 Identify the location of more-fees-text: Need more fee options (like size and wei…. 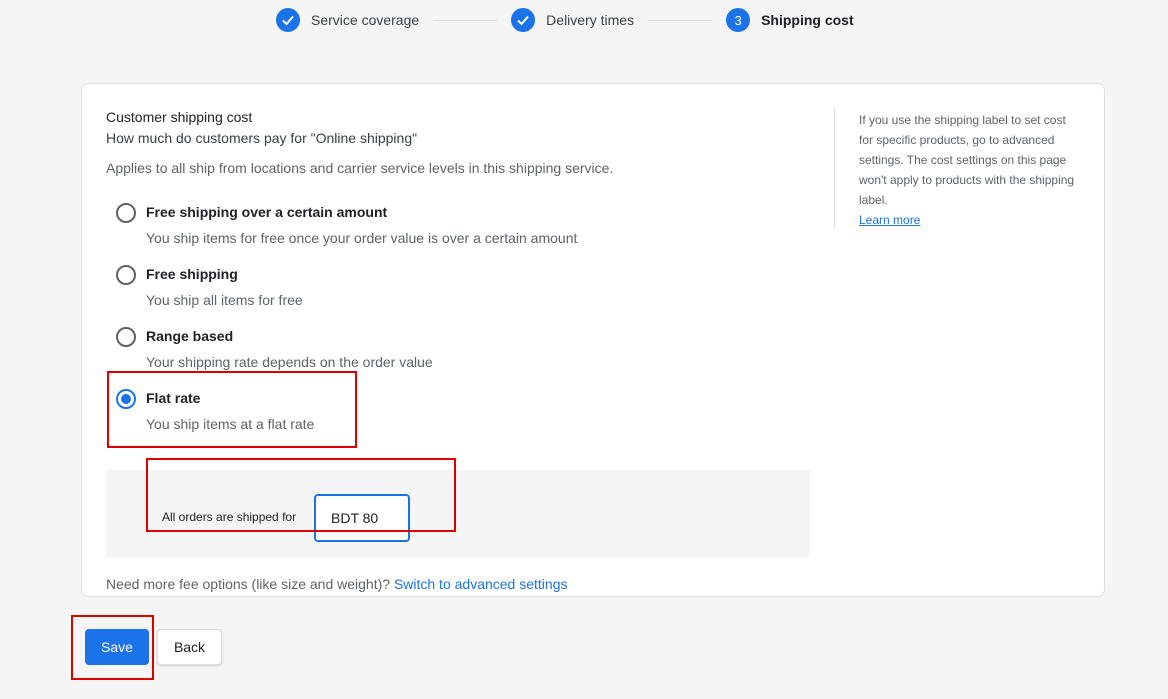
(248, 584).